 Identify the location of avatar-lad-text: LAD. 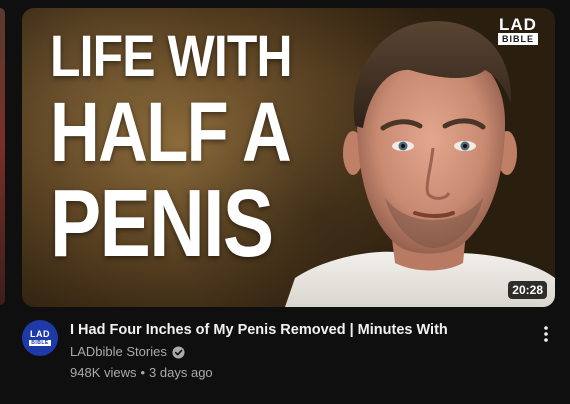
(40, 334).